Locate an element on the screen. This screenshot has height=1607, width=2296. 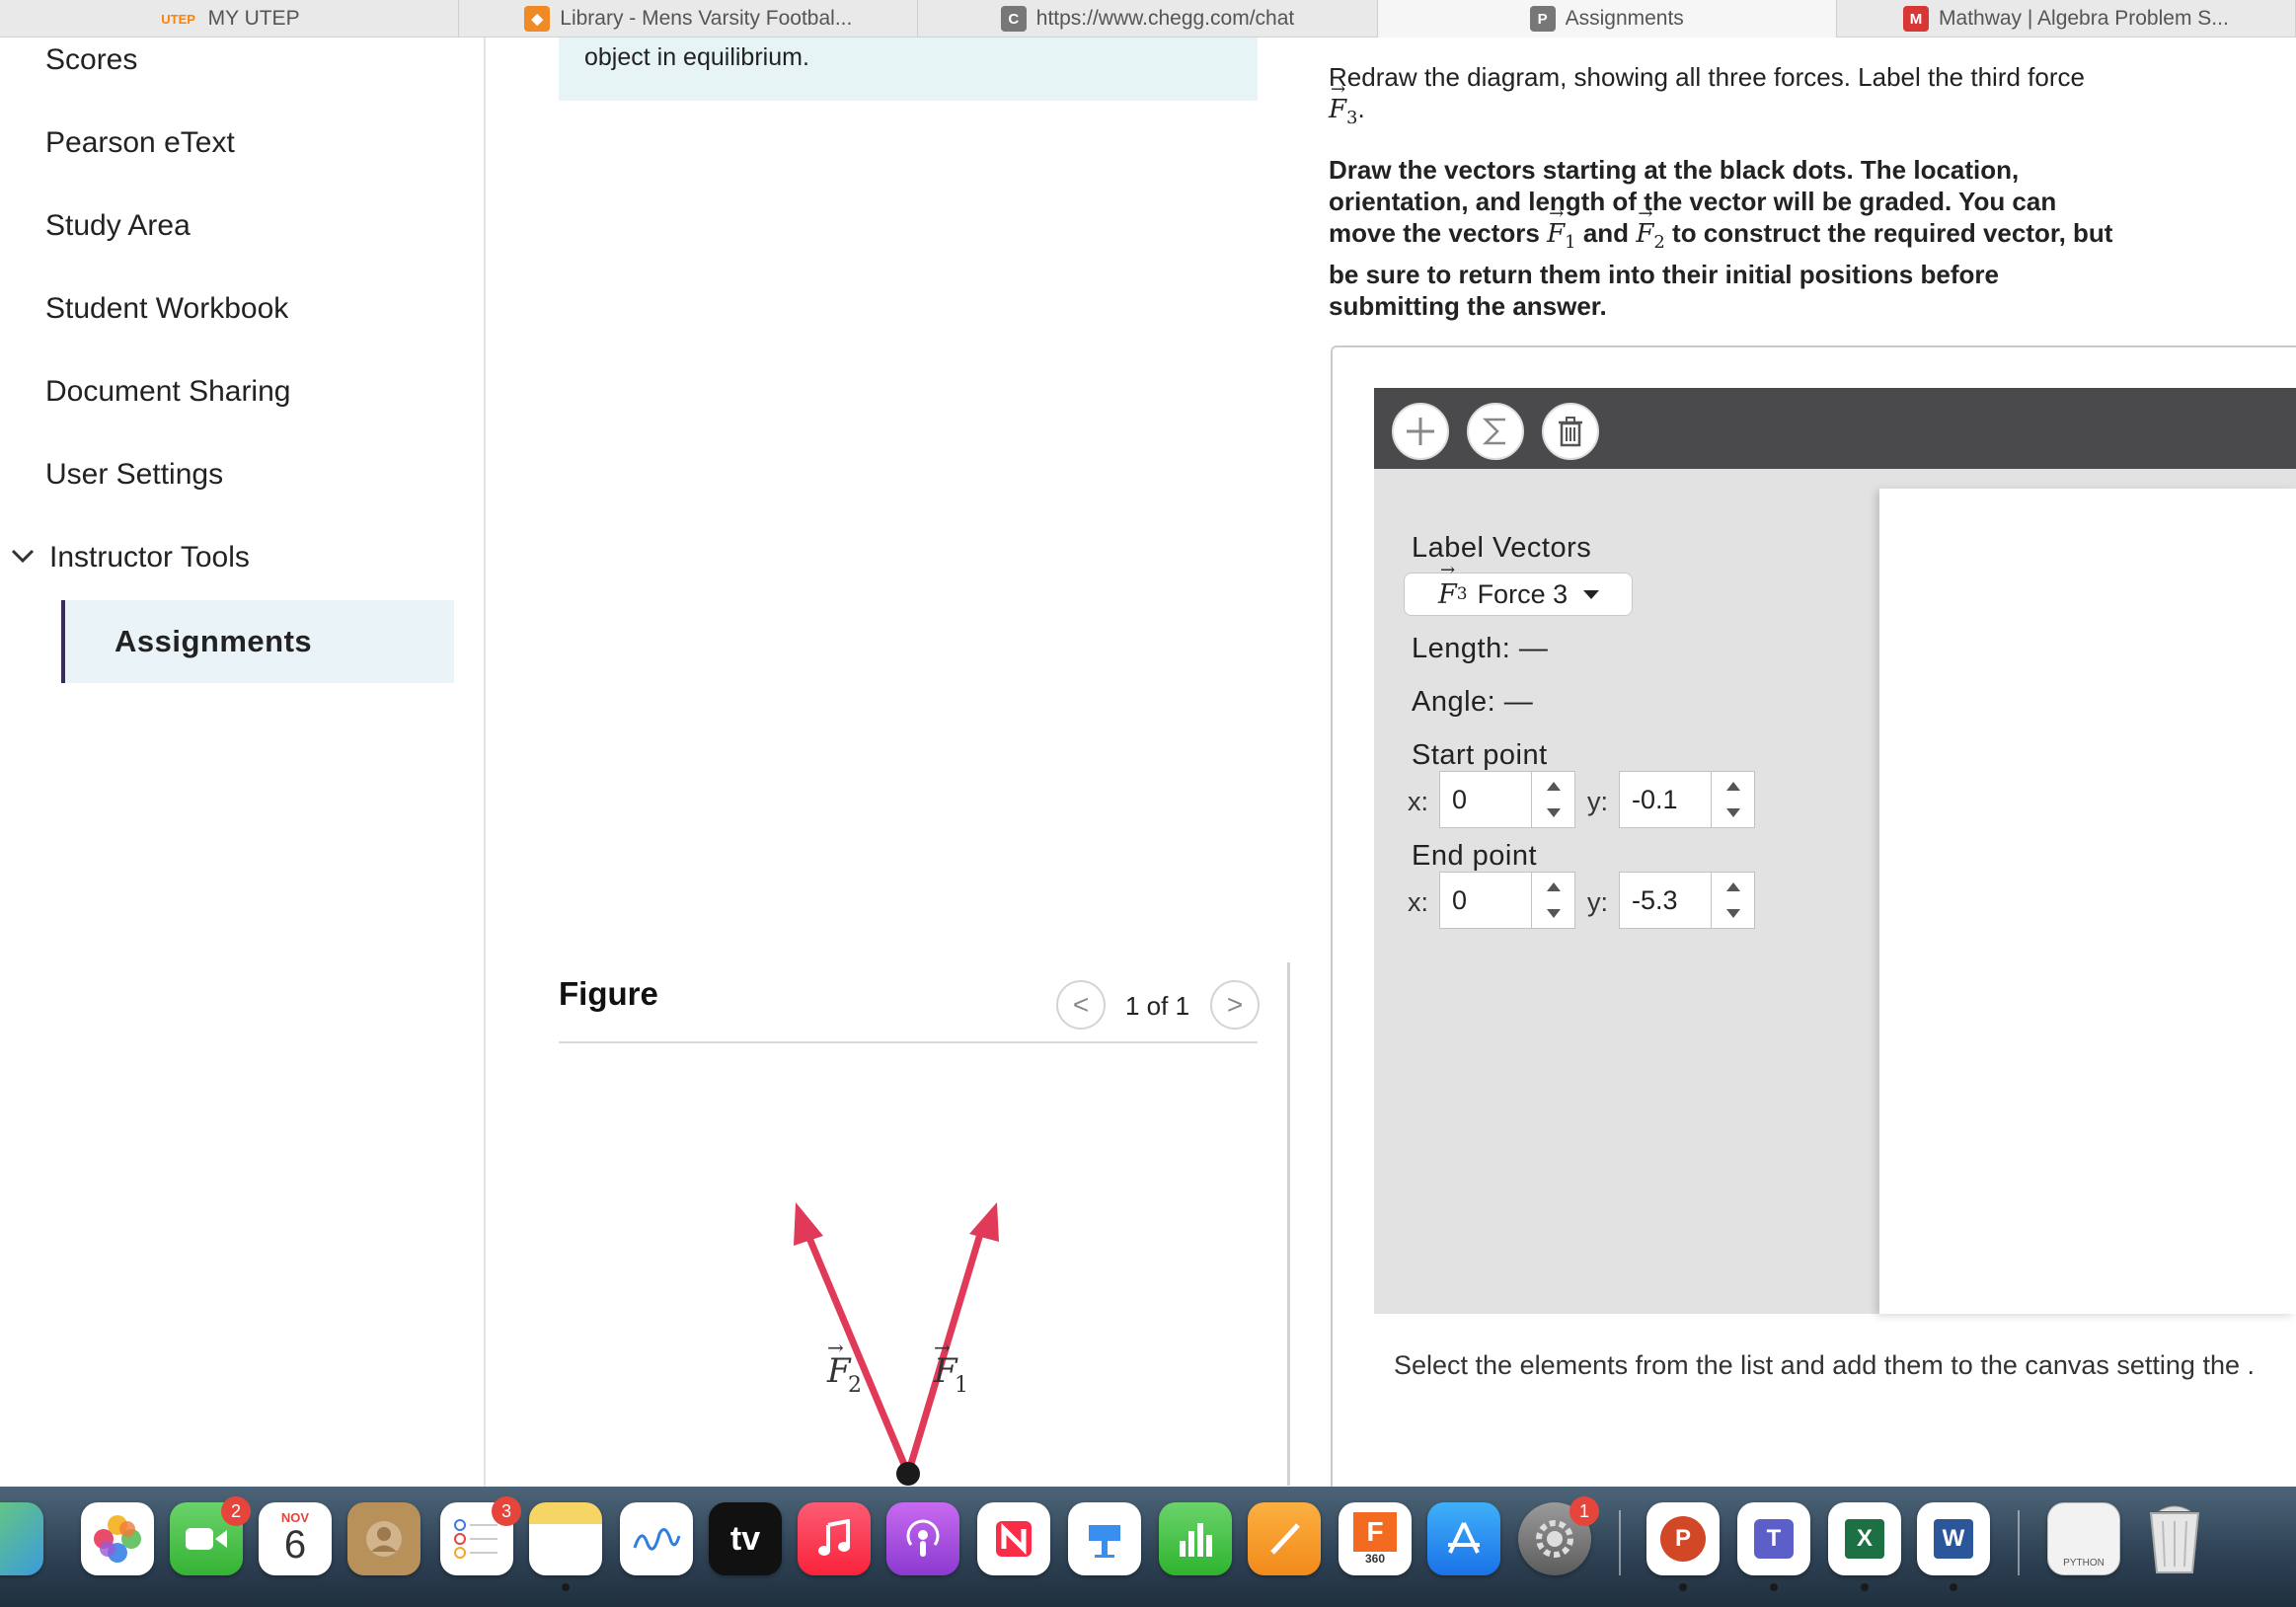
trash-bin-icon is located at coordinates (2174, 1539).